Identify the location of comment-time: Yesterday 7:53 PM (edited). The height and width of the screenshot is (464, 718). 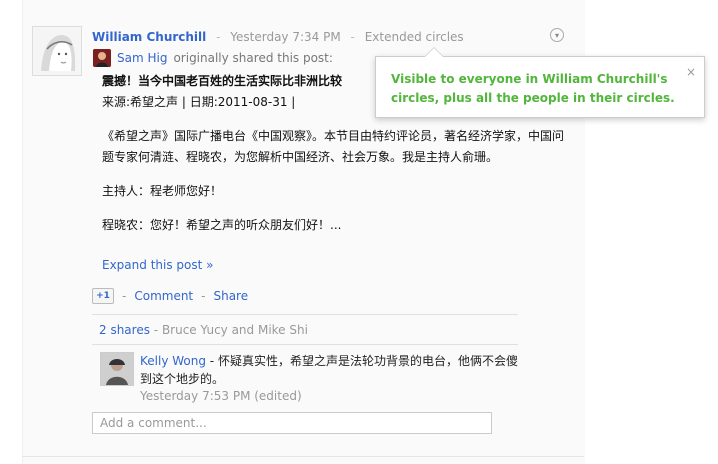
(221, 396).